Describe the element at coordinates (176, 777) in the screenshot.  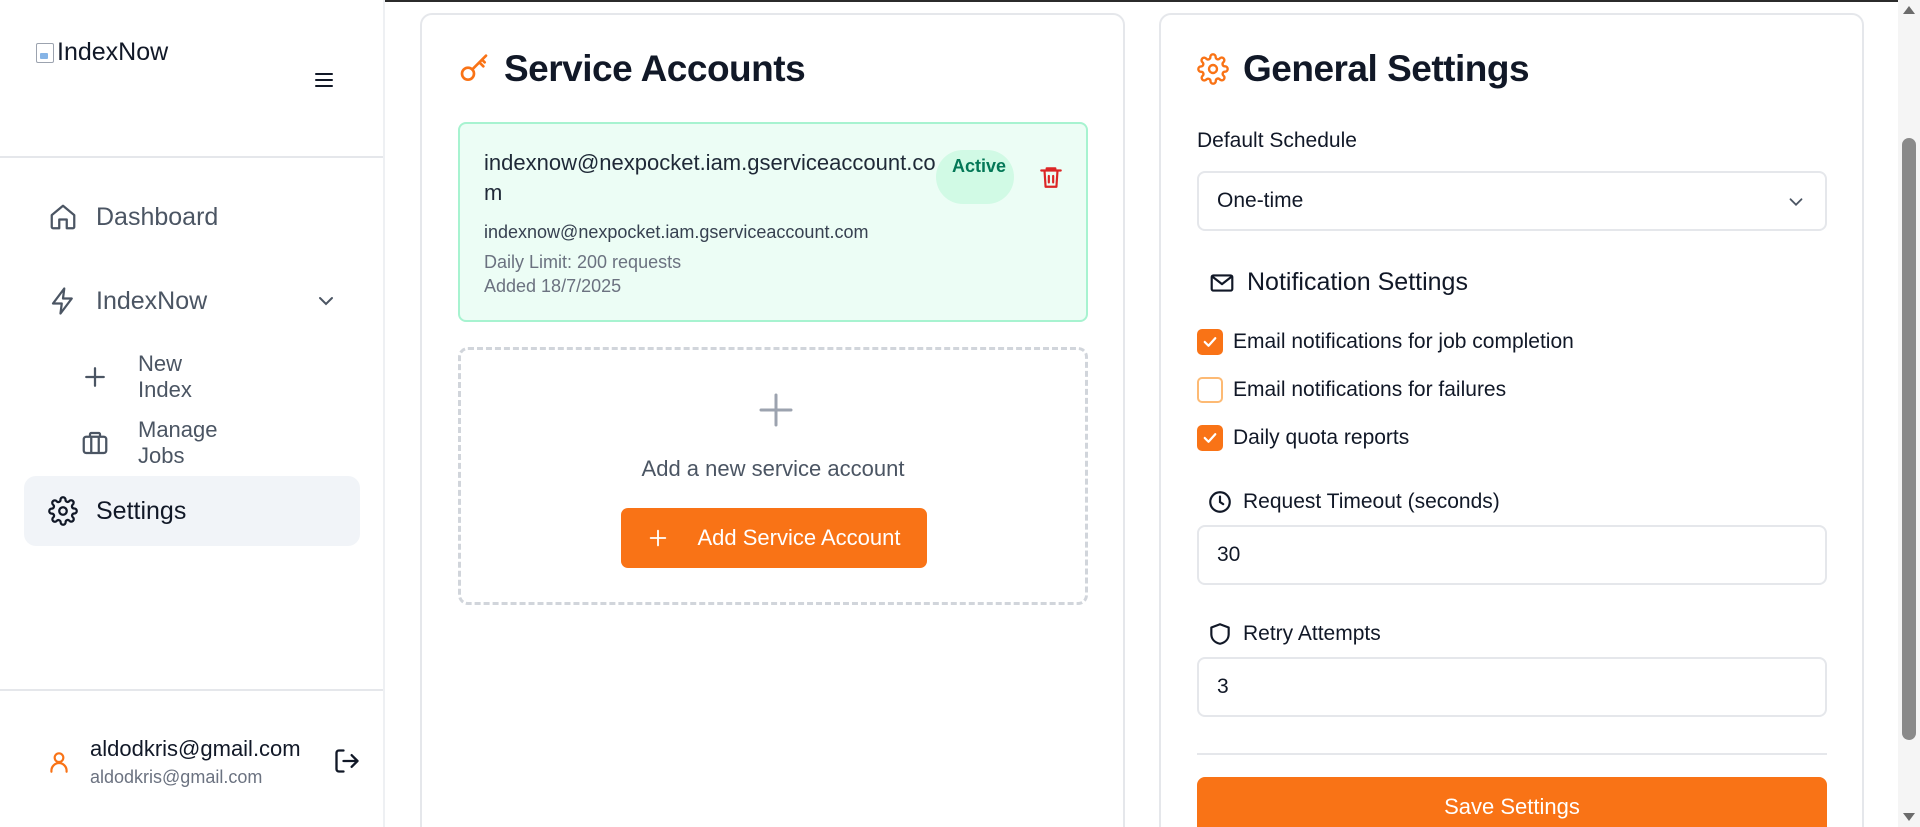
I see `user-email: aldodkris@gmail.com` at that location.